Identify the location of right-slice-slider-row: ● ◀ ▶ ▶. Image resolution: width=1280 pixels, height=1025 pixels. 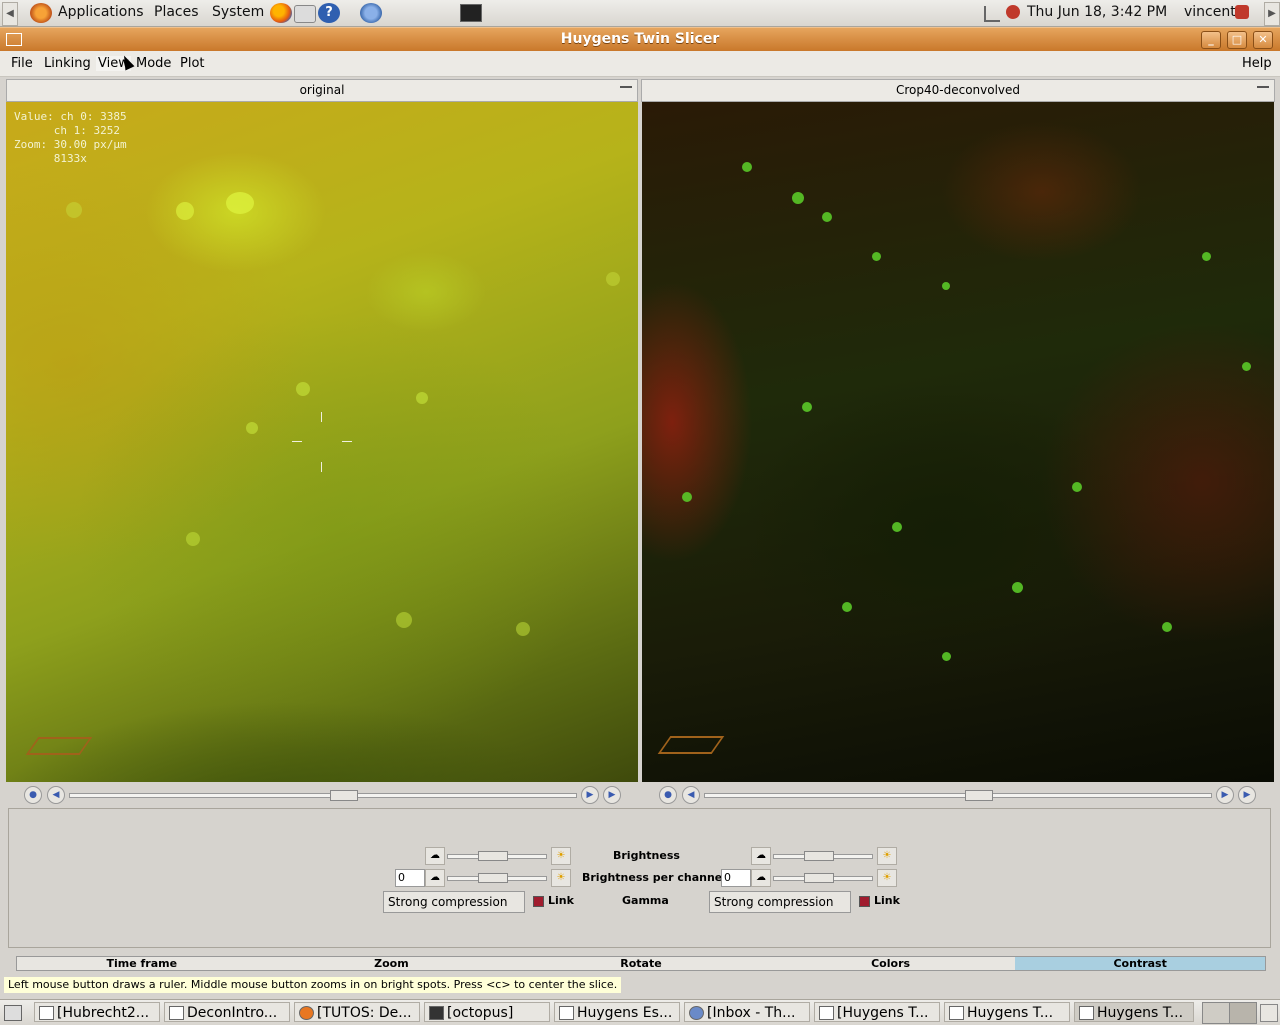
(959, 795).